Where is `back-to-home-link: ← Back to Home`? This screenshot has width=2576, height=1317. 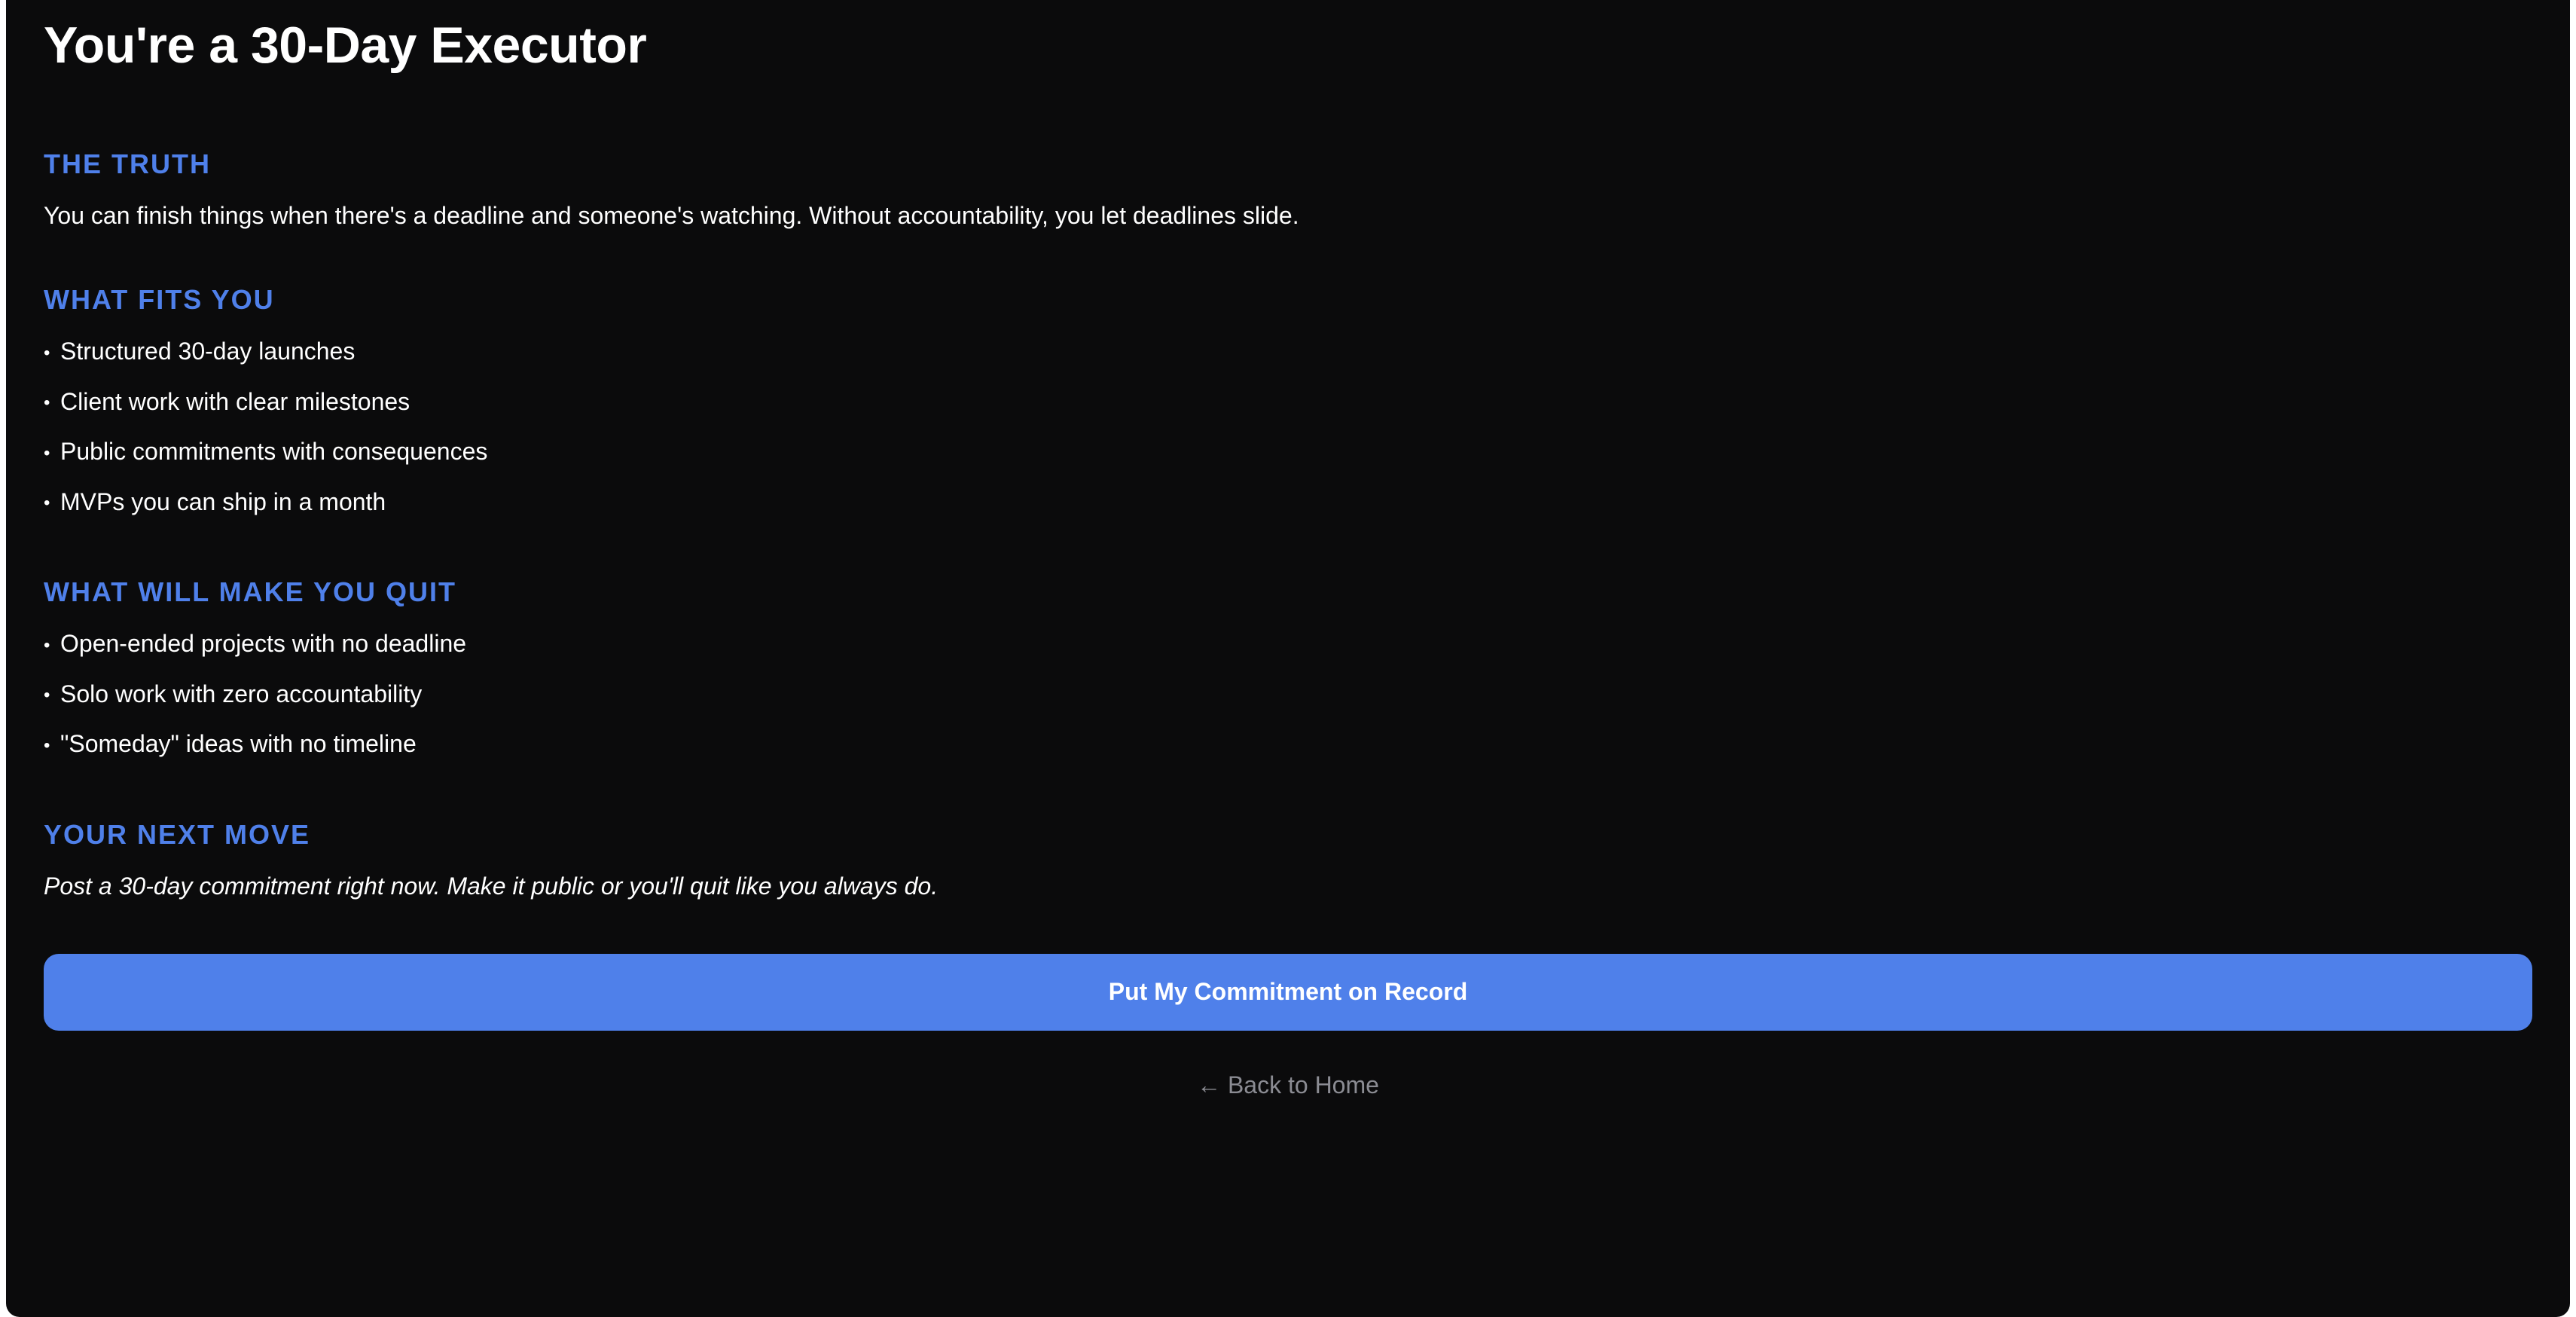 back-to-home-link: ← Back to Home is located at coordinates (1288, 1085).